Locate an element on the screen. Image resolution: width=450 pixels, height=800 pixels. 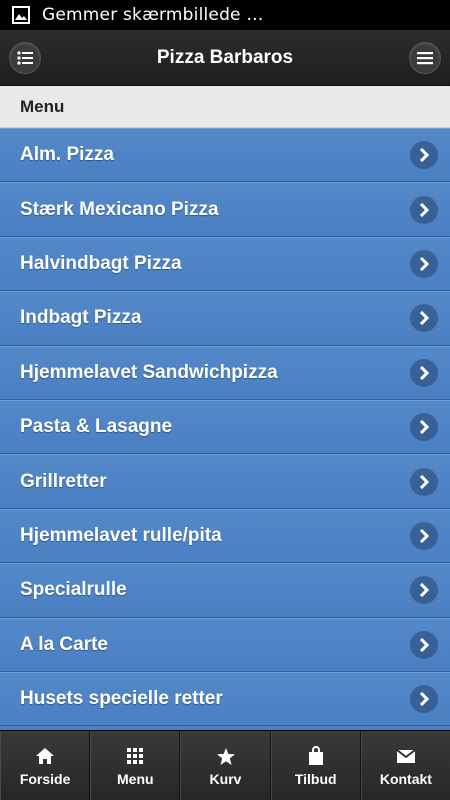
hamburger-menu-button is located at coordinates (425, 58).